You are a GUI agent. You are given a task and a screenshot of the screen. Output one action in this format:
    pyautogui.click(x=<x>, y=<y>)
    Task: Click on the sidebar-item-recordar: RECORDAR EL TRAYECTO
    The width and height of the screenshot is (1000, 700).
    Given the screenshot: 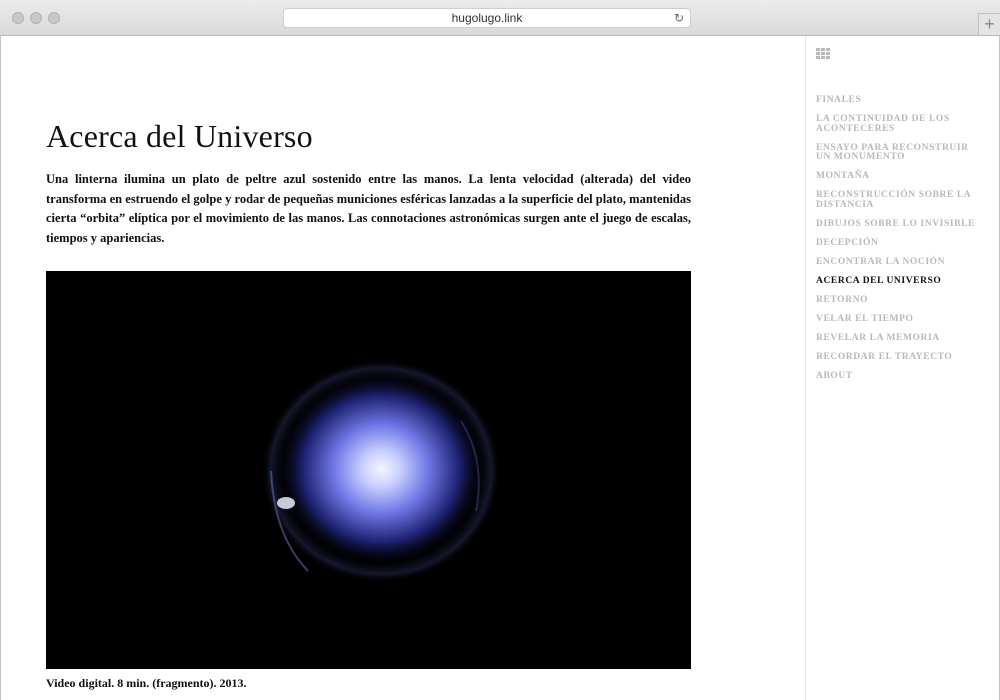 What is the action you would take?
    pyautogui.click(x=901, y=357)
    